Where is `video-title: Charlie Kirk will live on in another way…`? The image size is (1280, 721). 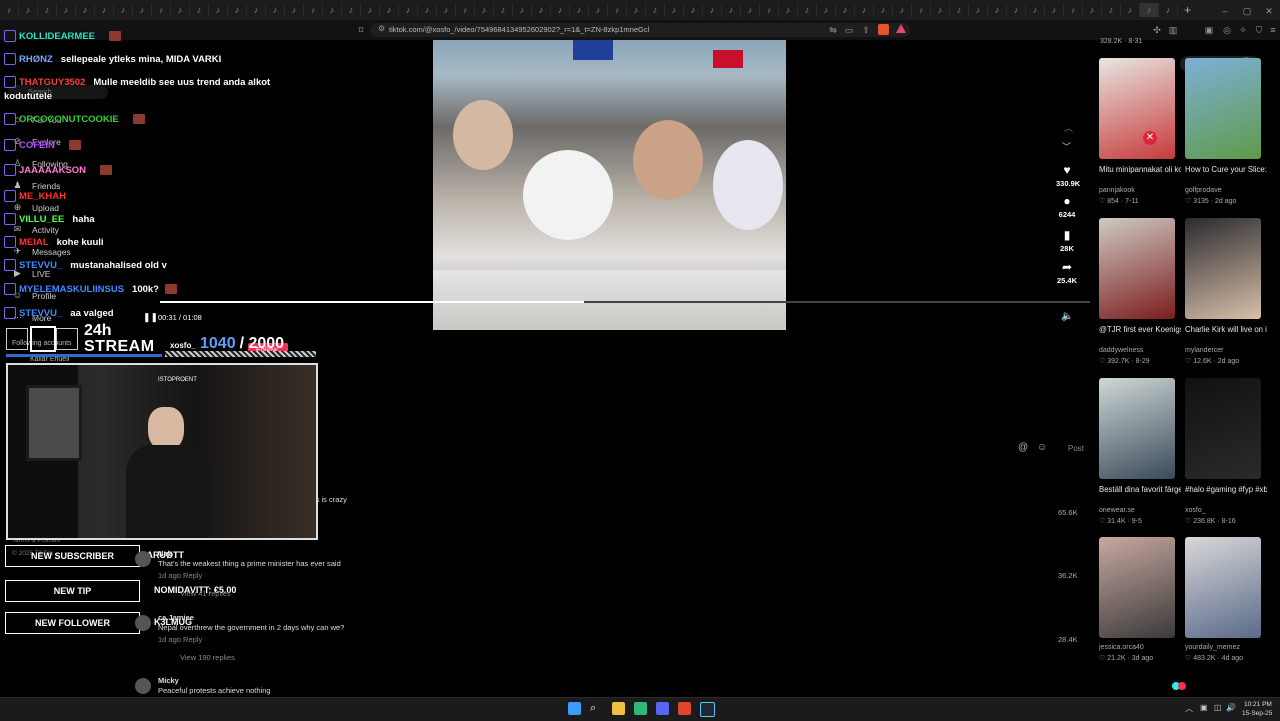 video-title: Charlie Kirk will live on in another way… is located at coordinates (1226, 329).